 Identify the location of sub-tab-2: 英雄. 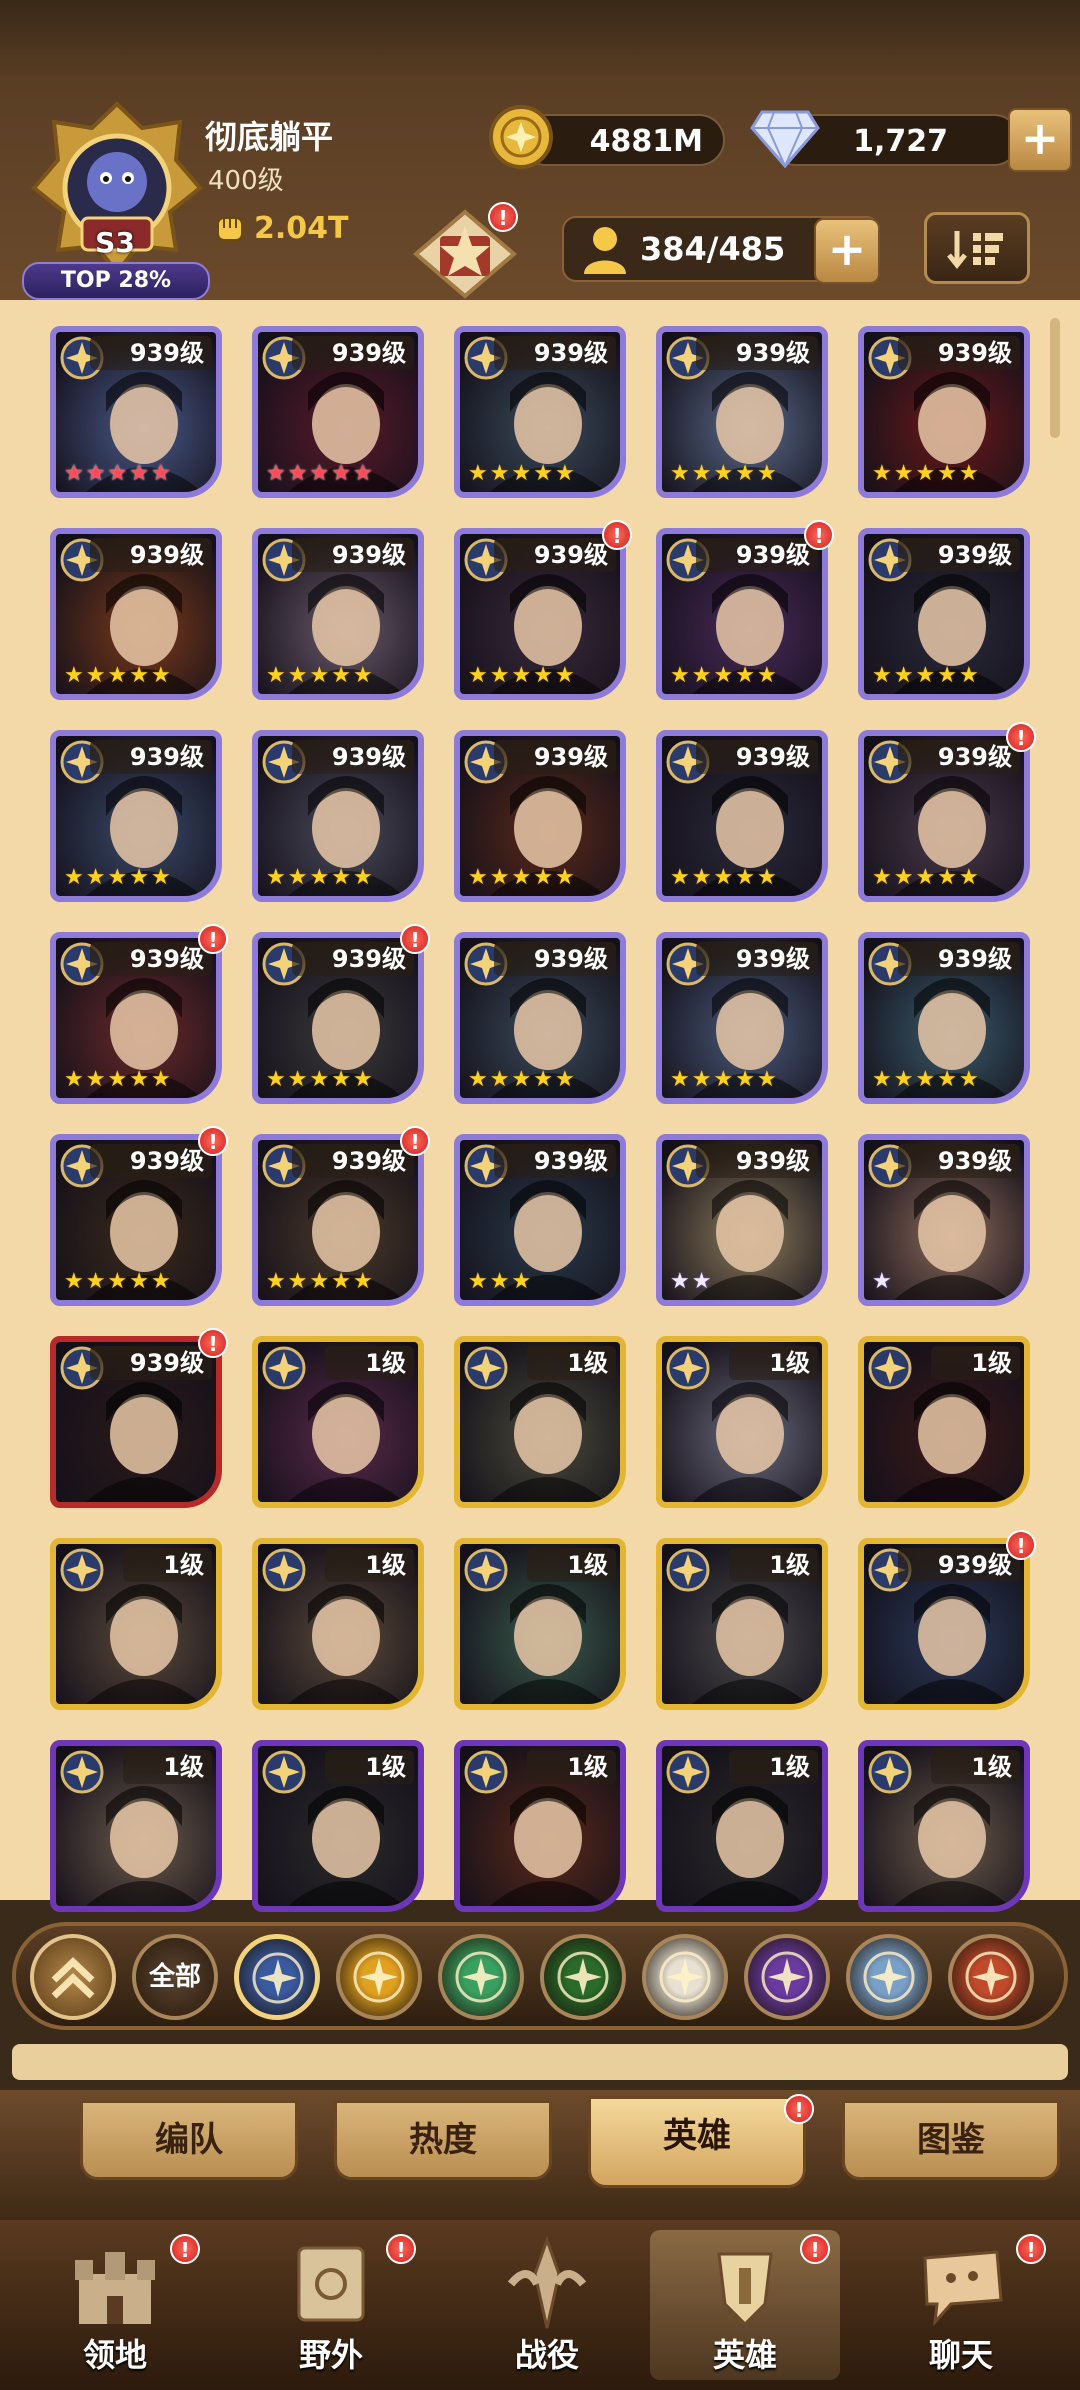
(697, 2142).